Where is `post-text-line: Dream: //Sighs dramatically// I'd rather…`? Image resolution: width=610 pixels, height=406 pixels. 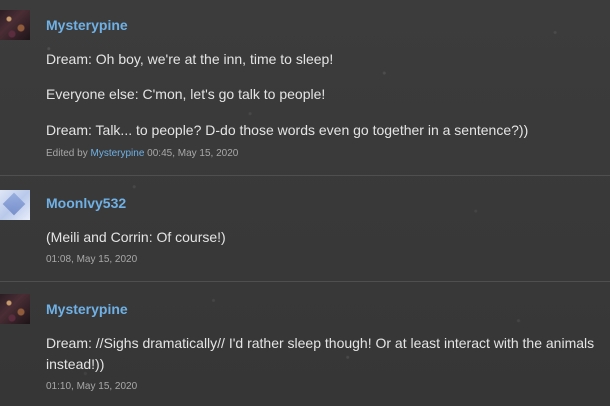 post-text-line: Dream: //Sighs dramatically// I'd rather… is located at coordinates (320, 343).